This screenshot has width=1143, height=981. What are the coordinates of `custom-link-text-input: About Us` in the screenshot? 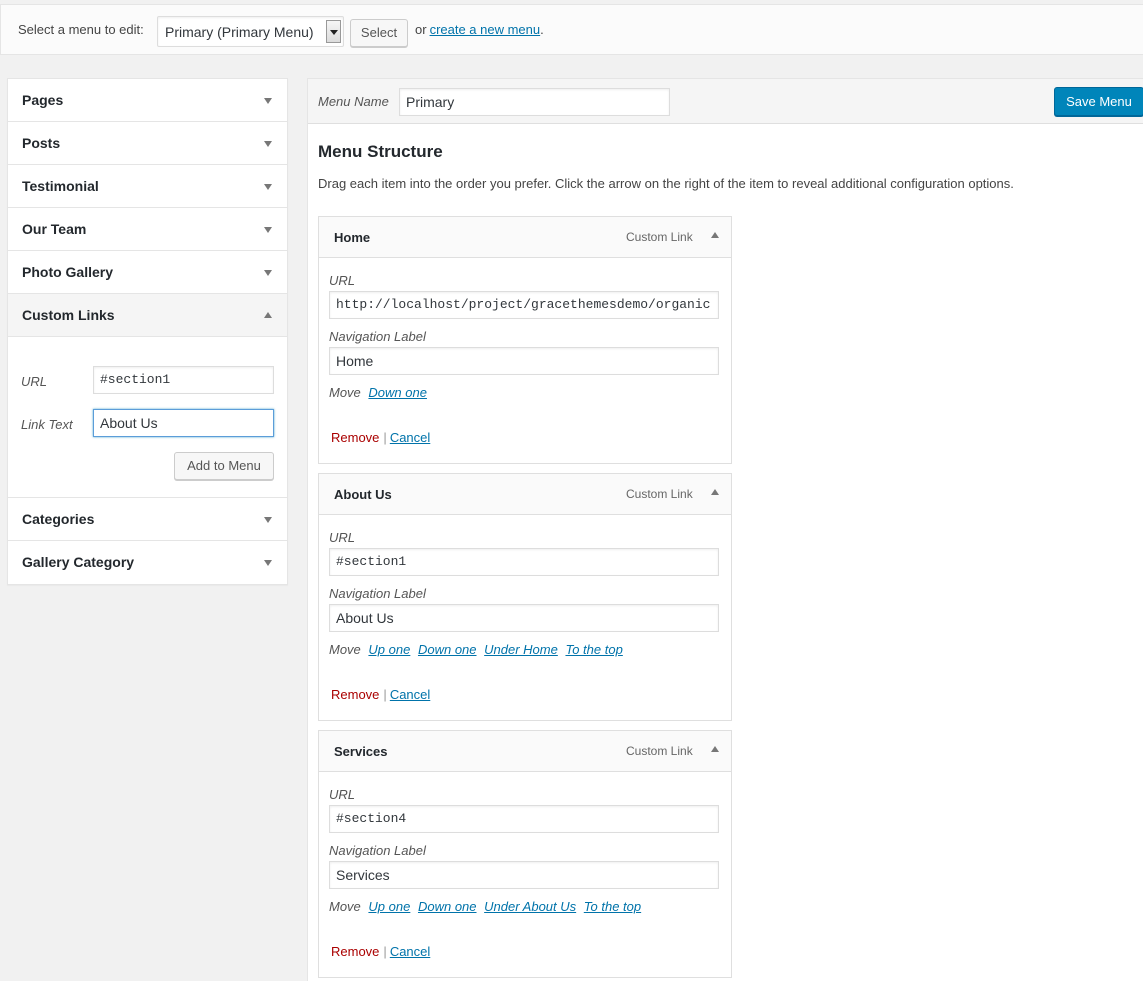 It's located at (183, 423).